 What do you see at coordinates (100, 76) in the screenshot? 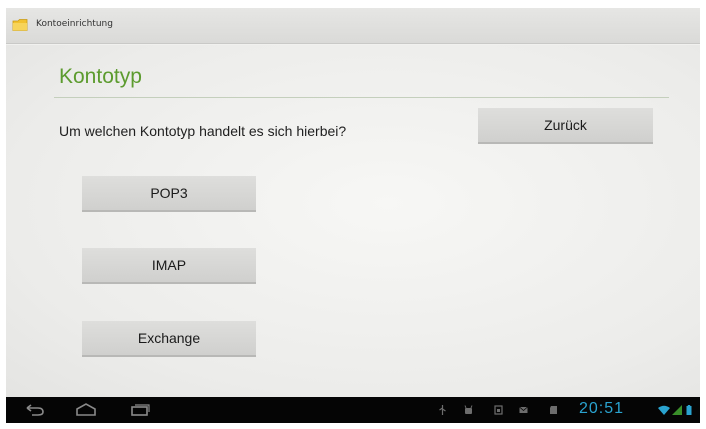
I see `page-title: Kontotyp` at bounding box center [100, 76].